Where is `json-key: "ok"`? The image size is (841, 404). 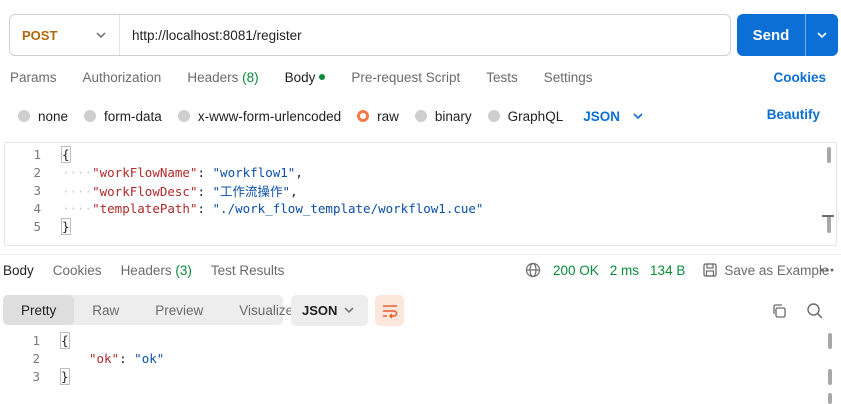 json-key: "ok" is located at coordinates (104, 358).